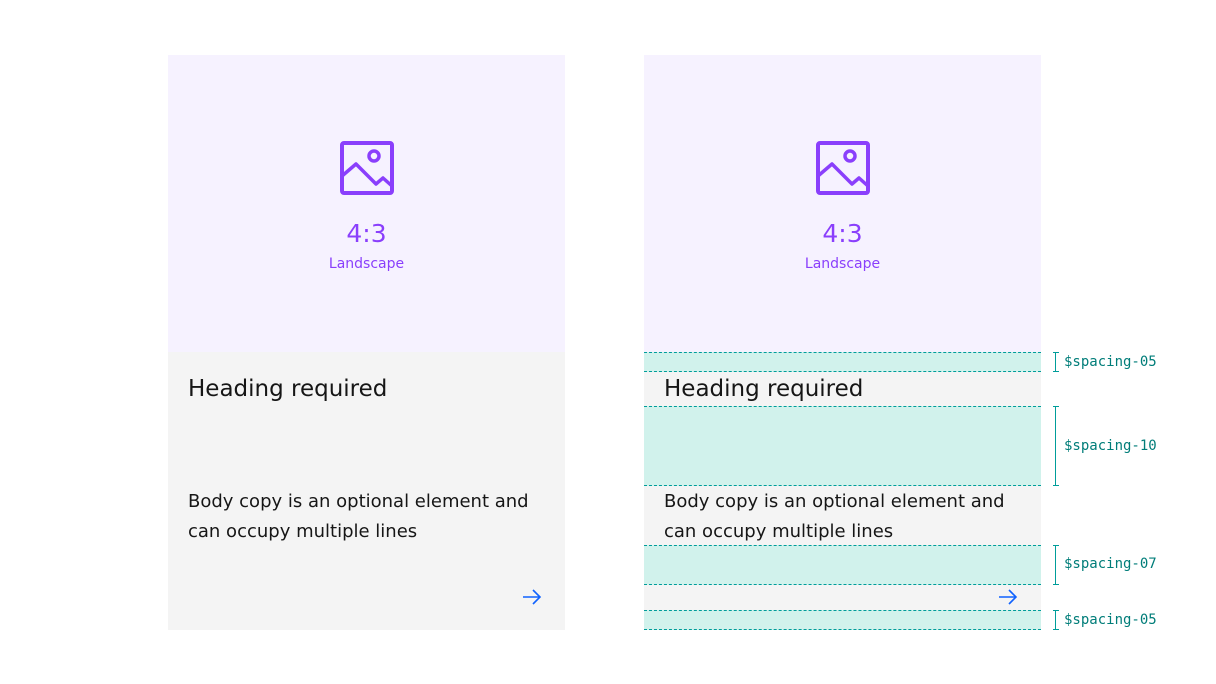  Describe the element at coordinates (842, 362) in the screenshot. I see `spacing-band-top` at that location.